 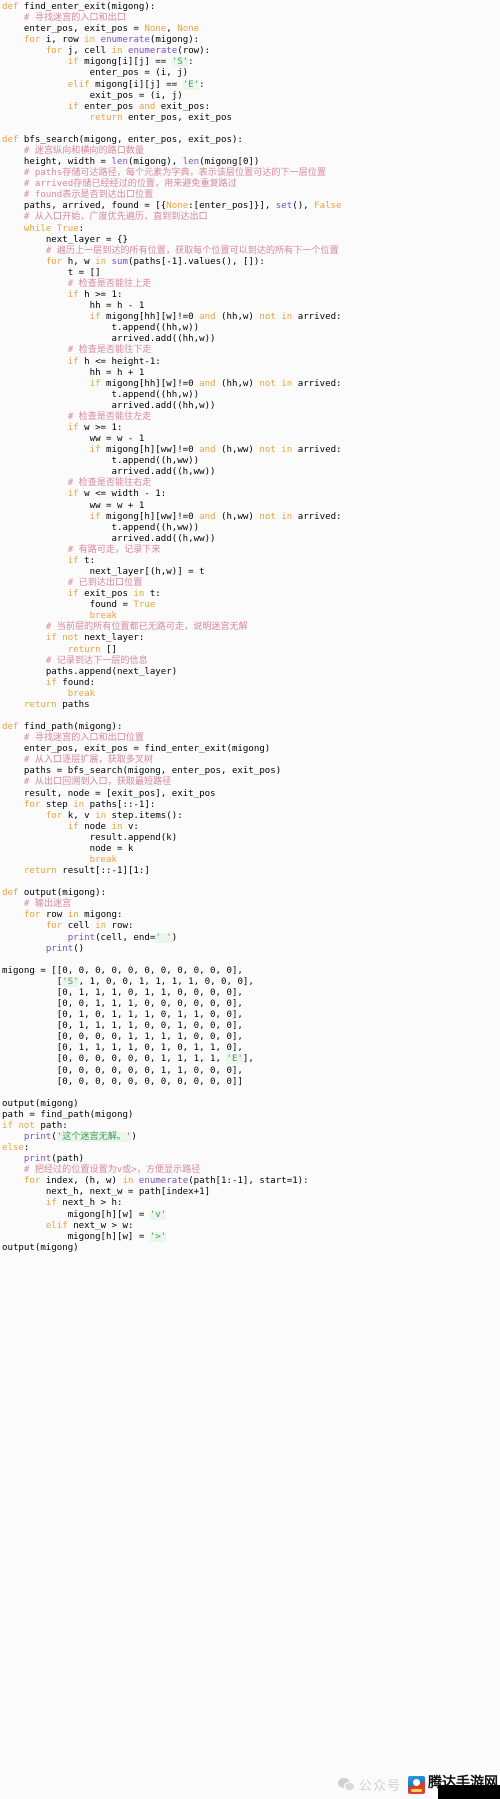 What do you see at coordinates (106, 594) in the screenshot?
I see `code-token: exit_pos` at bounding box center [106, 594].